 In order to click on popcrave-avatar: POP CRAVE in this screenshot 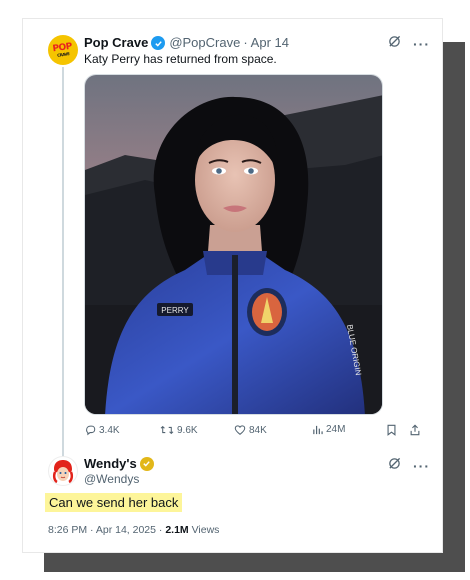, I will do `click(63, 50)`.